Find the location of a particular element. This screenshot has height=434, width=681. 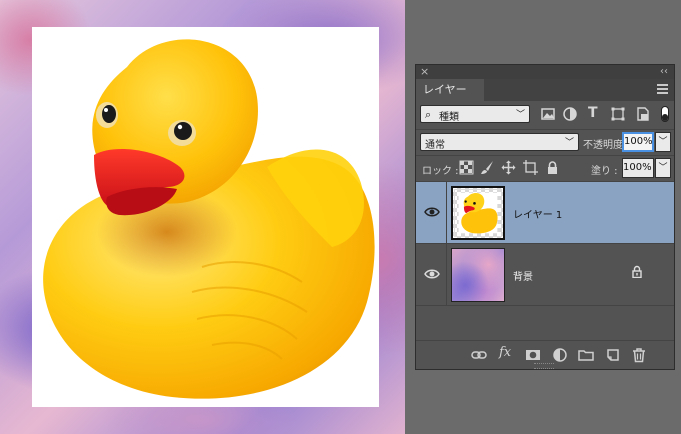

layer-row: レイヤー 1 is located at coordinates (545, 213).